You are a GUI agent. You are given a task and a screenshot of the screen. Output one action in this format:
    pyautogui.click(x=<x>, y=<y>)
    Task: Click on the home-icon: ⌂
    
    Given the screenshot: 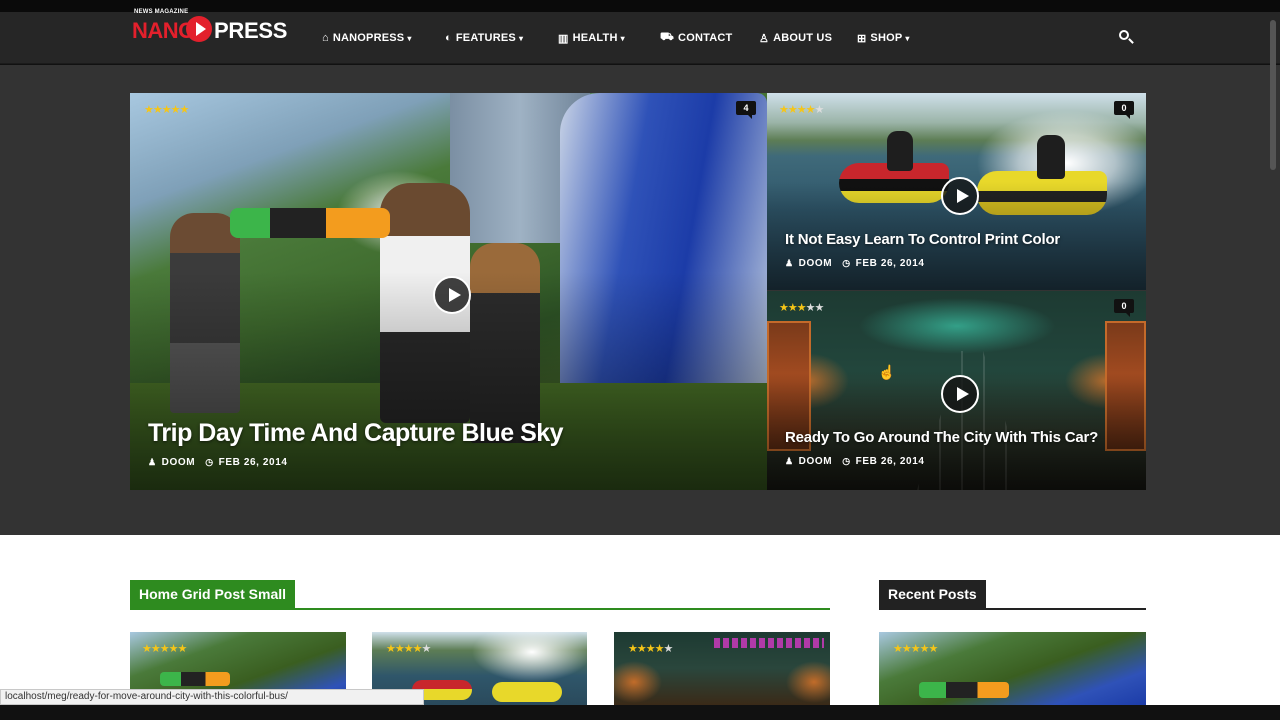 What is the action you would take?
    pyautogui.click(x=325, y=38)
    